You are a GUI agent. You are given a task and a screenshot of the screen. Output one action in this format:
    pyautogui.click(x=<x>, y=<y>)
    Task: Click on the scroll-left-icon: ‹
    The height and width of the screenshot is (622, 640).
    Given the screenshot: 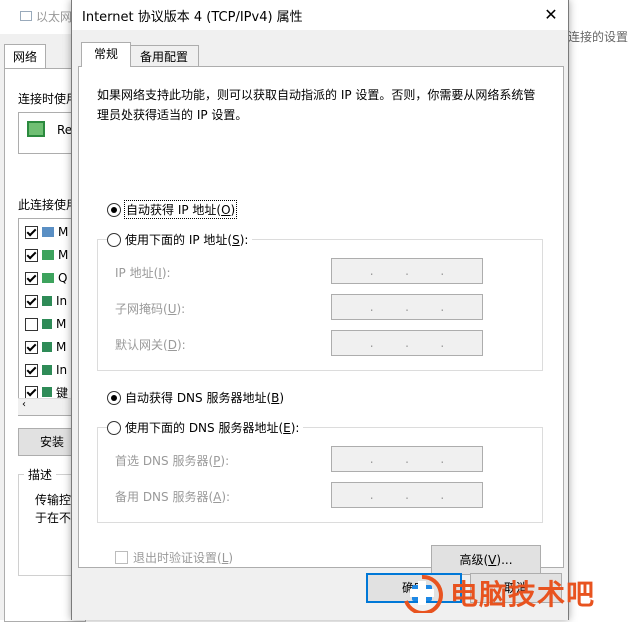 What is the action you would take?
    pyautogui.click(x=24, y=404)
    